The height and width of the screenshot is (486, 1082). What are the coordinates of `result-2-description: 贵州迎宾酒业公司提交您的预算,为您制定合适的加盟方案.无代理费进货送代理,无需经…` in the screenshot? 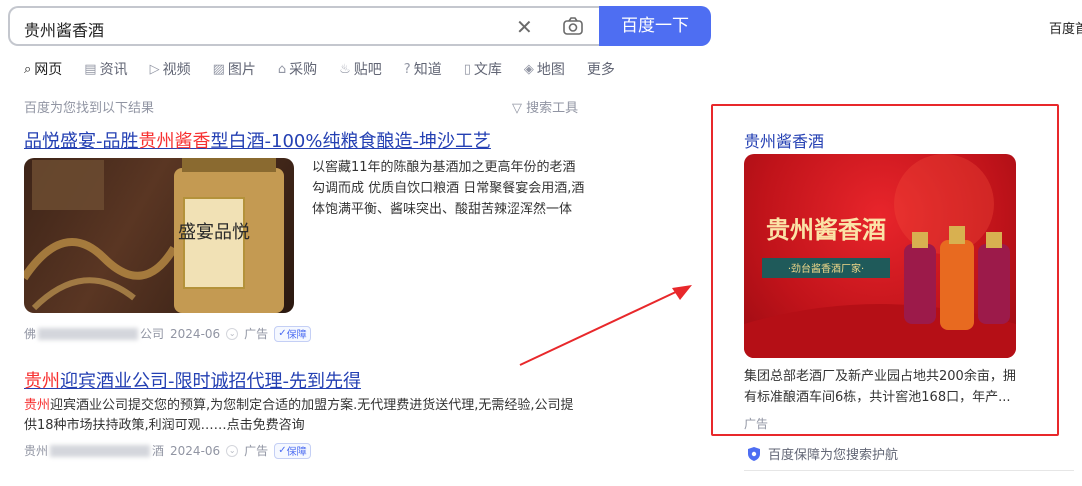 It's located at (299, 415).